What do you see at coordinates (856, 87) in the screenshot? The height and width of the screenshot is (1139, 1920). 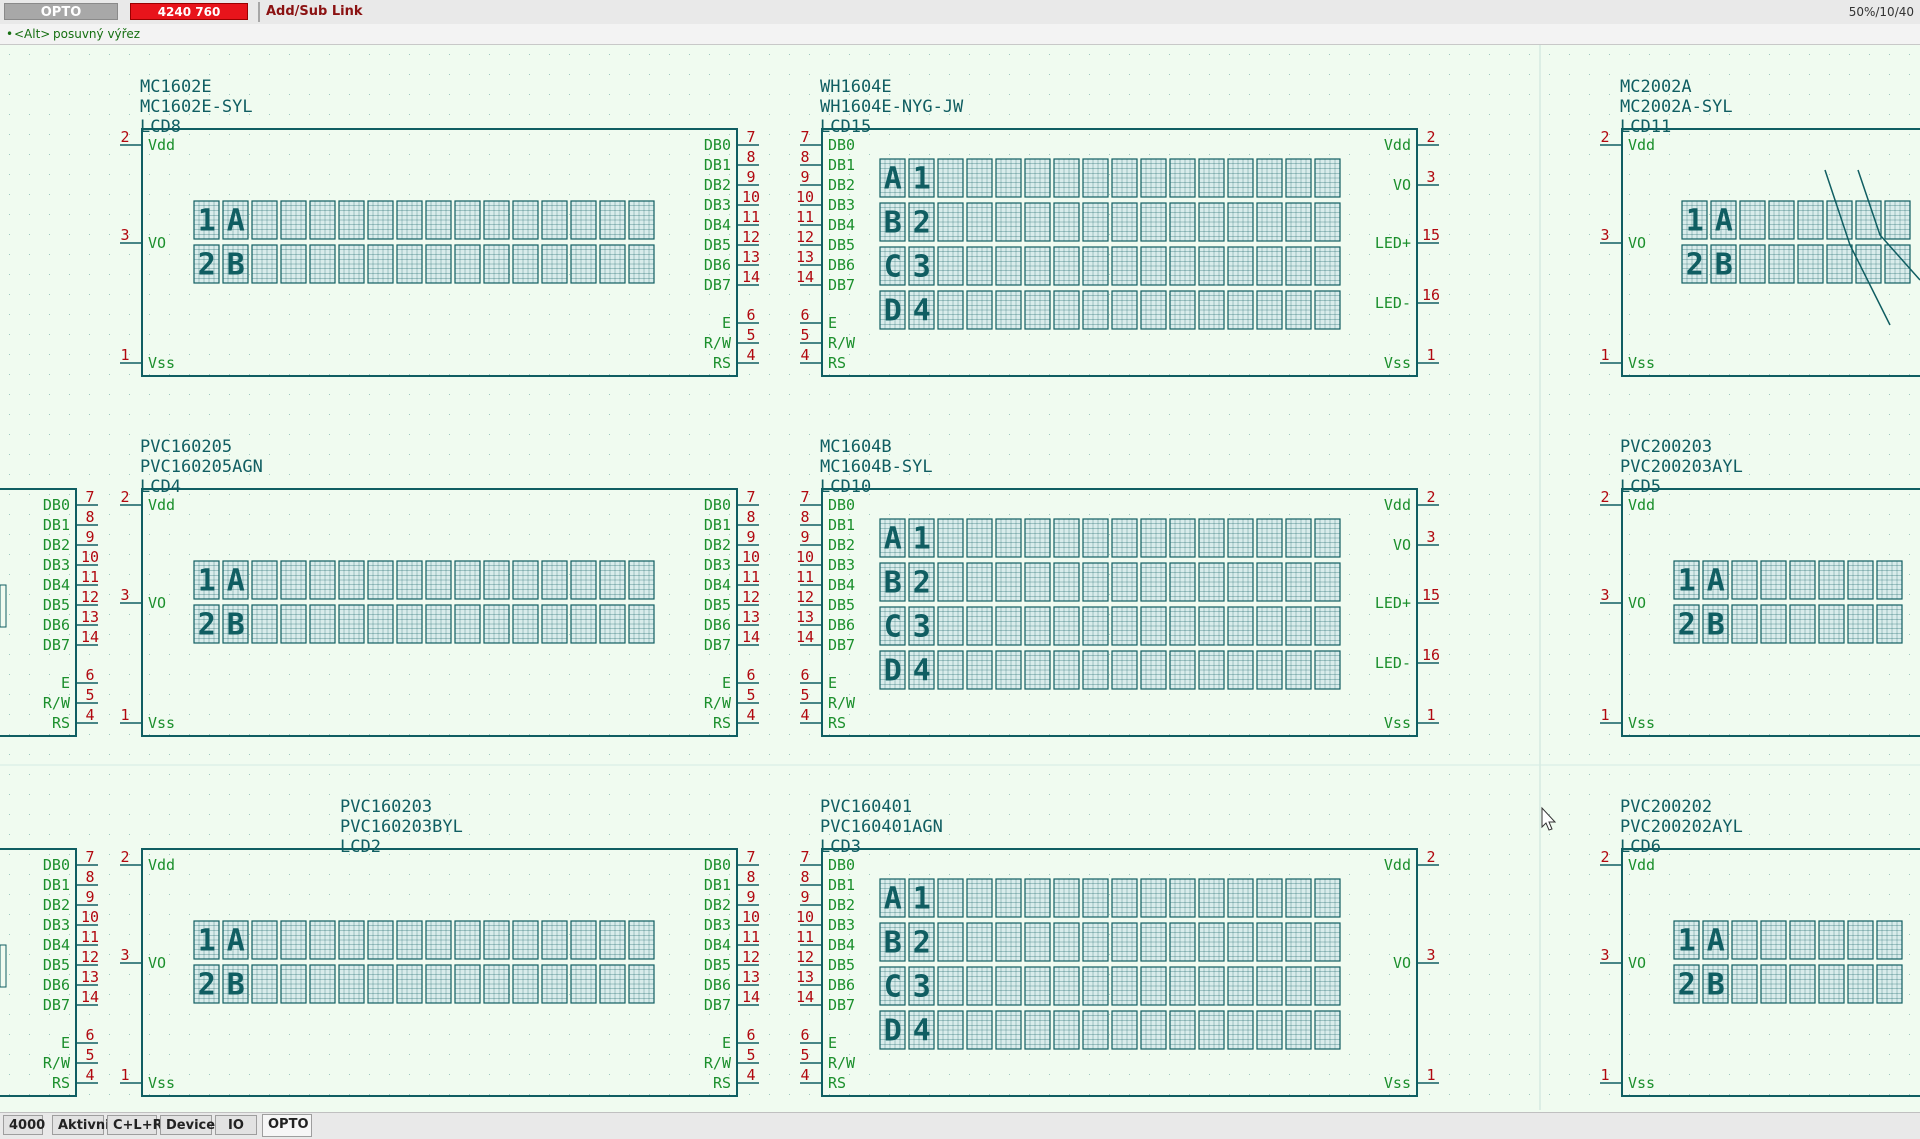 I see `component-name: WH1604E` at bounding box center [856, 87].